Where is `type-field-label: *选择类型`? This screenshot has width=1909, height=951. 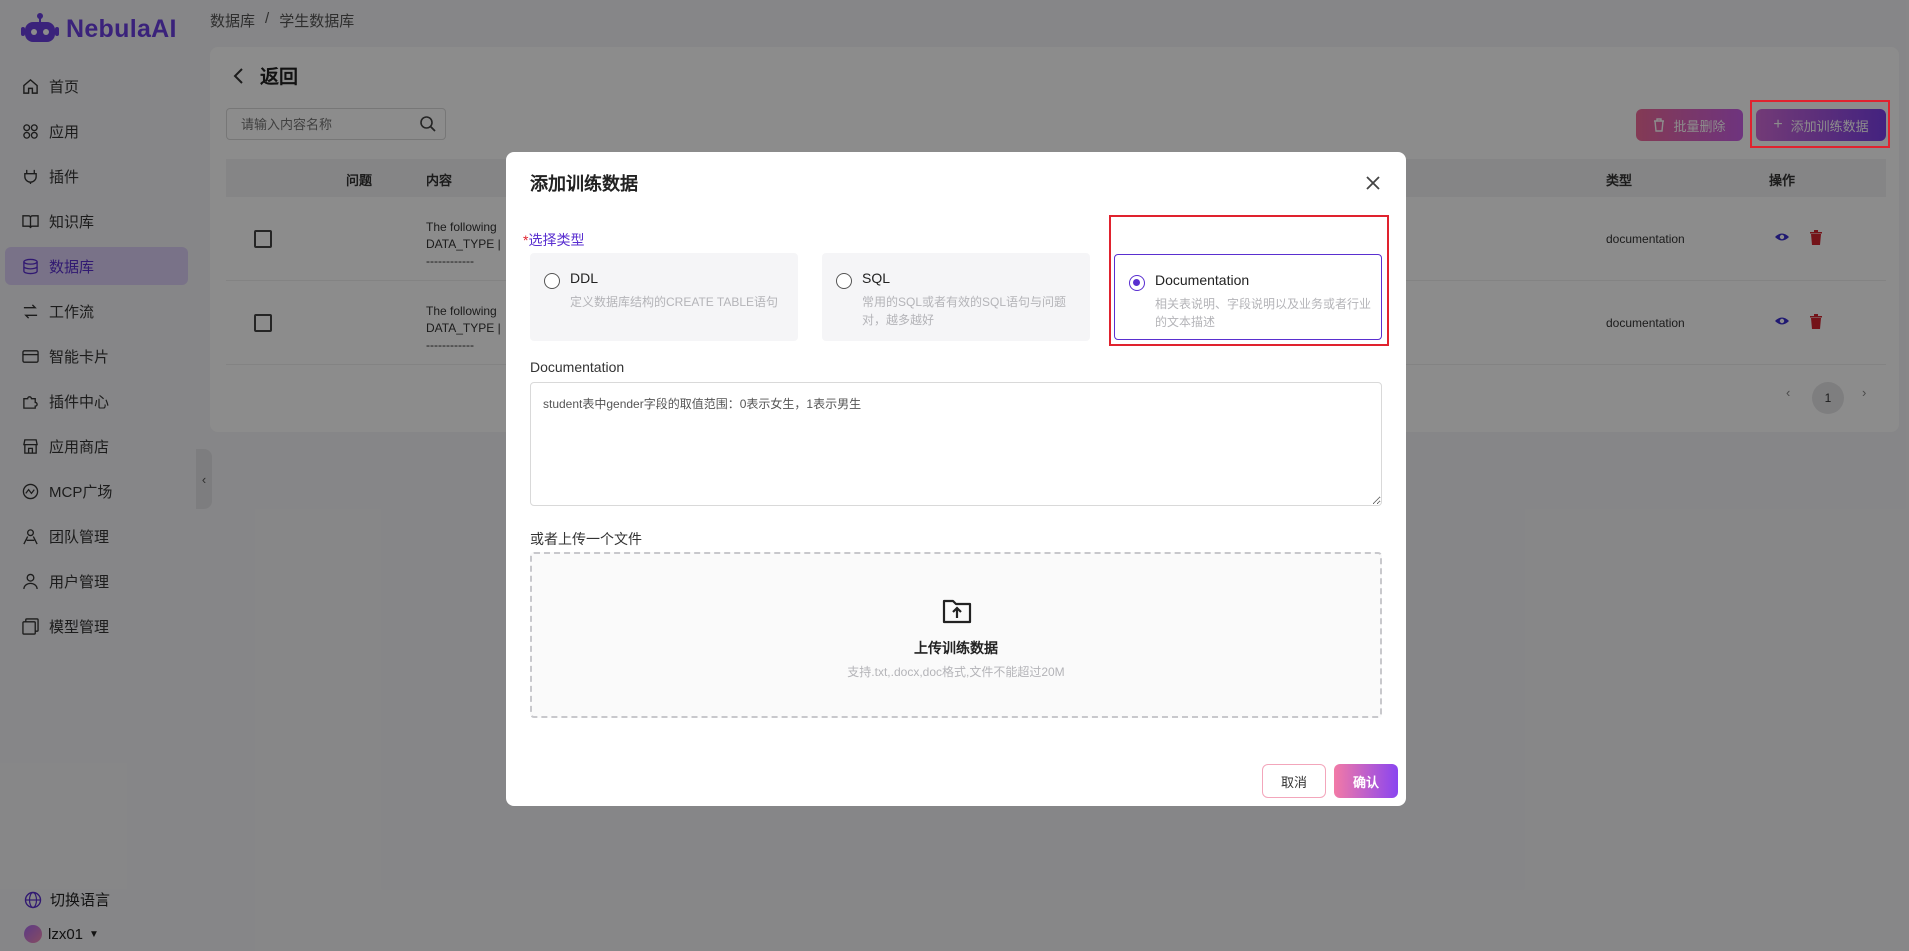
type-field-label: *选择类型 is located at coordinates (553, 240).